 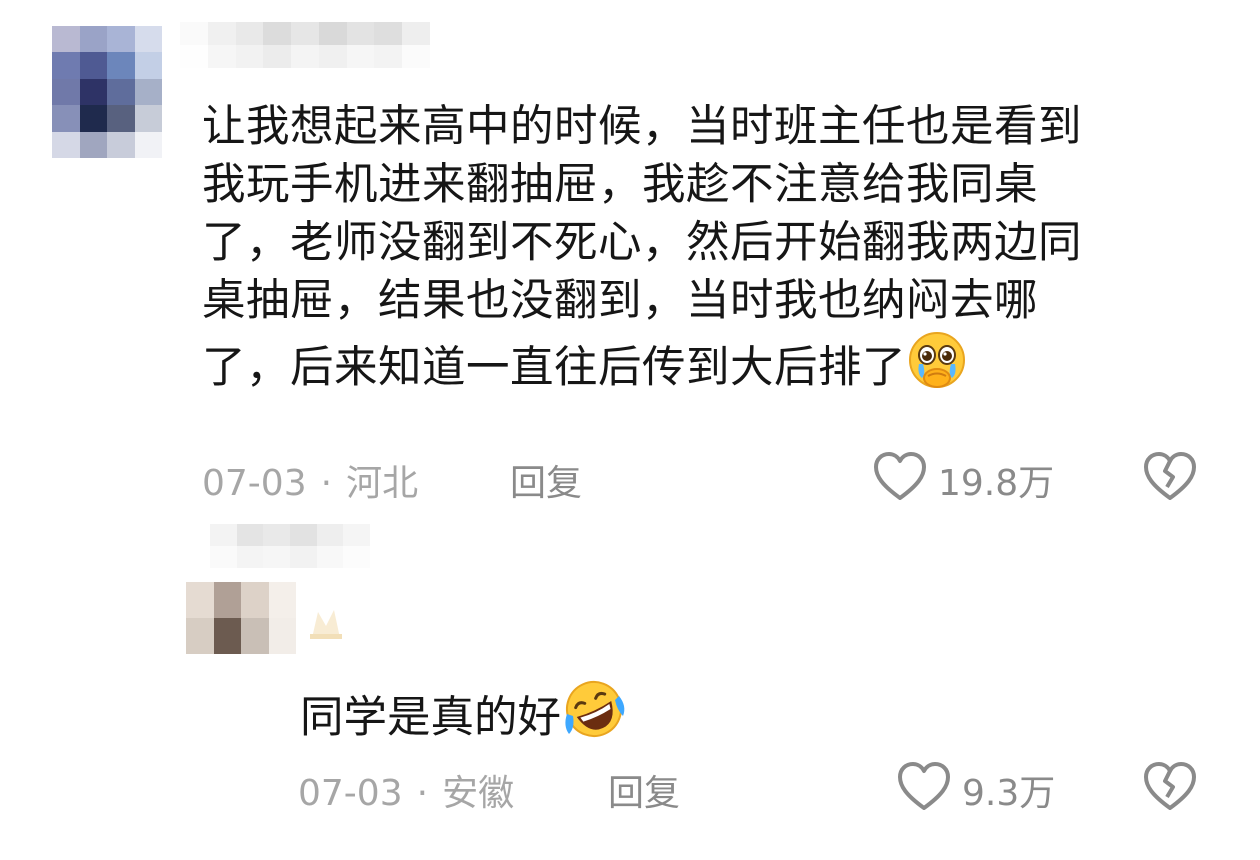 What do you see at coordinates (310, 480) in the screenshot?
I see `comment-meta: 07-03 · 河北` at bounding box center [310, 480].